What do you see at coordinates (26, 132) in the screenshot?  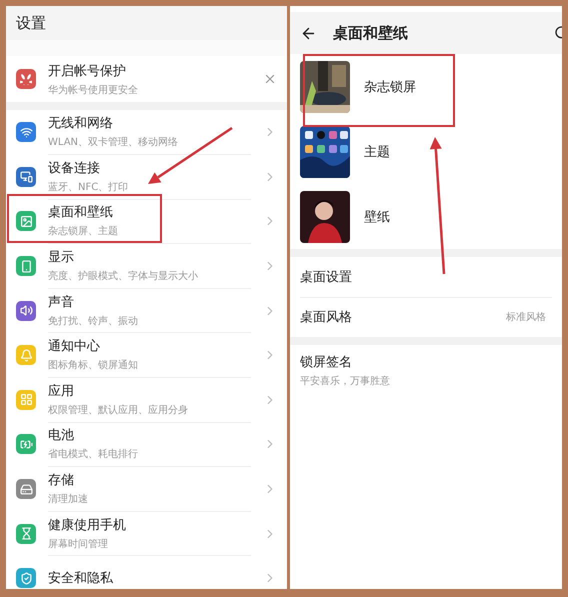 I see `wifi-icon` at bounding box center [26, 132].